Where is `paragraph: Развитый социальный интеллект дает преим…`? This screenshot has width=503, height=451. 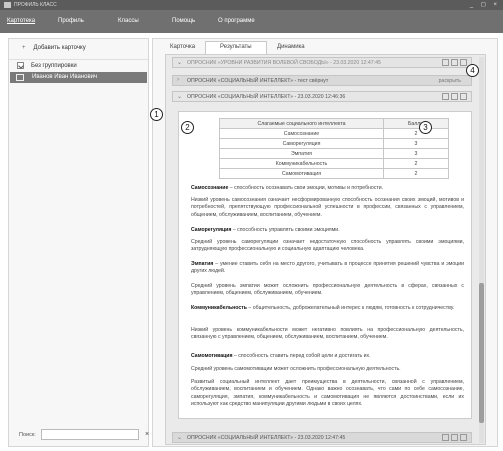 paragraph: Развитый социальный интеллект дает преим… is located at coordinates (327, 393).